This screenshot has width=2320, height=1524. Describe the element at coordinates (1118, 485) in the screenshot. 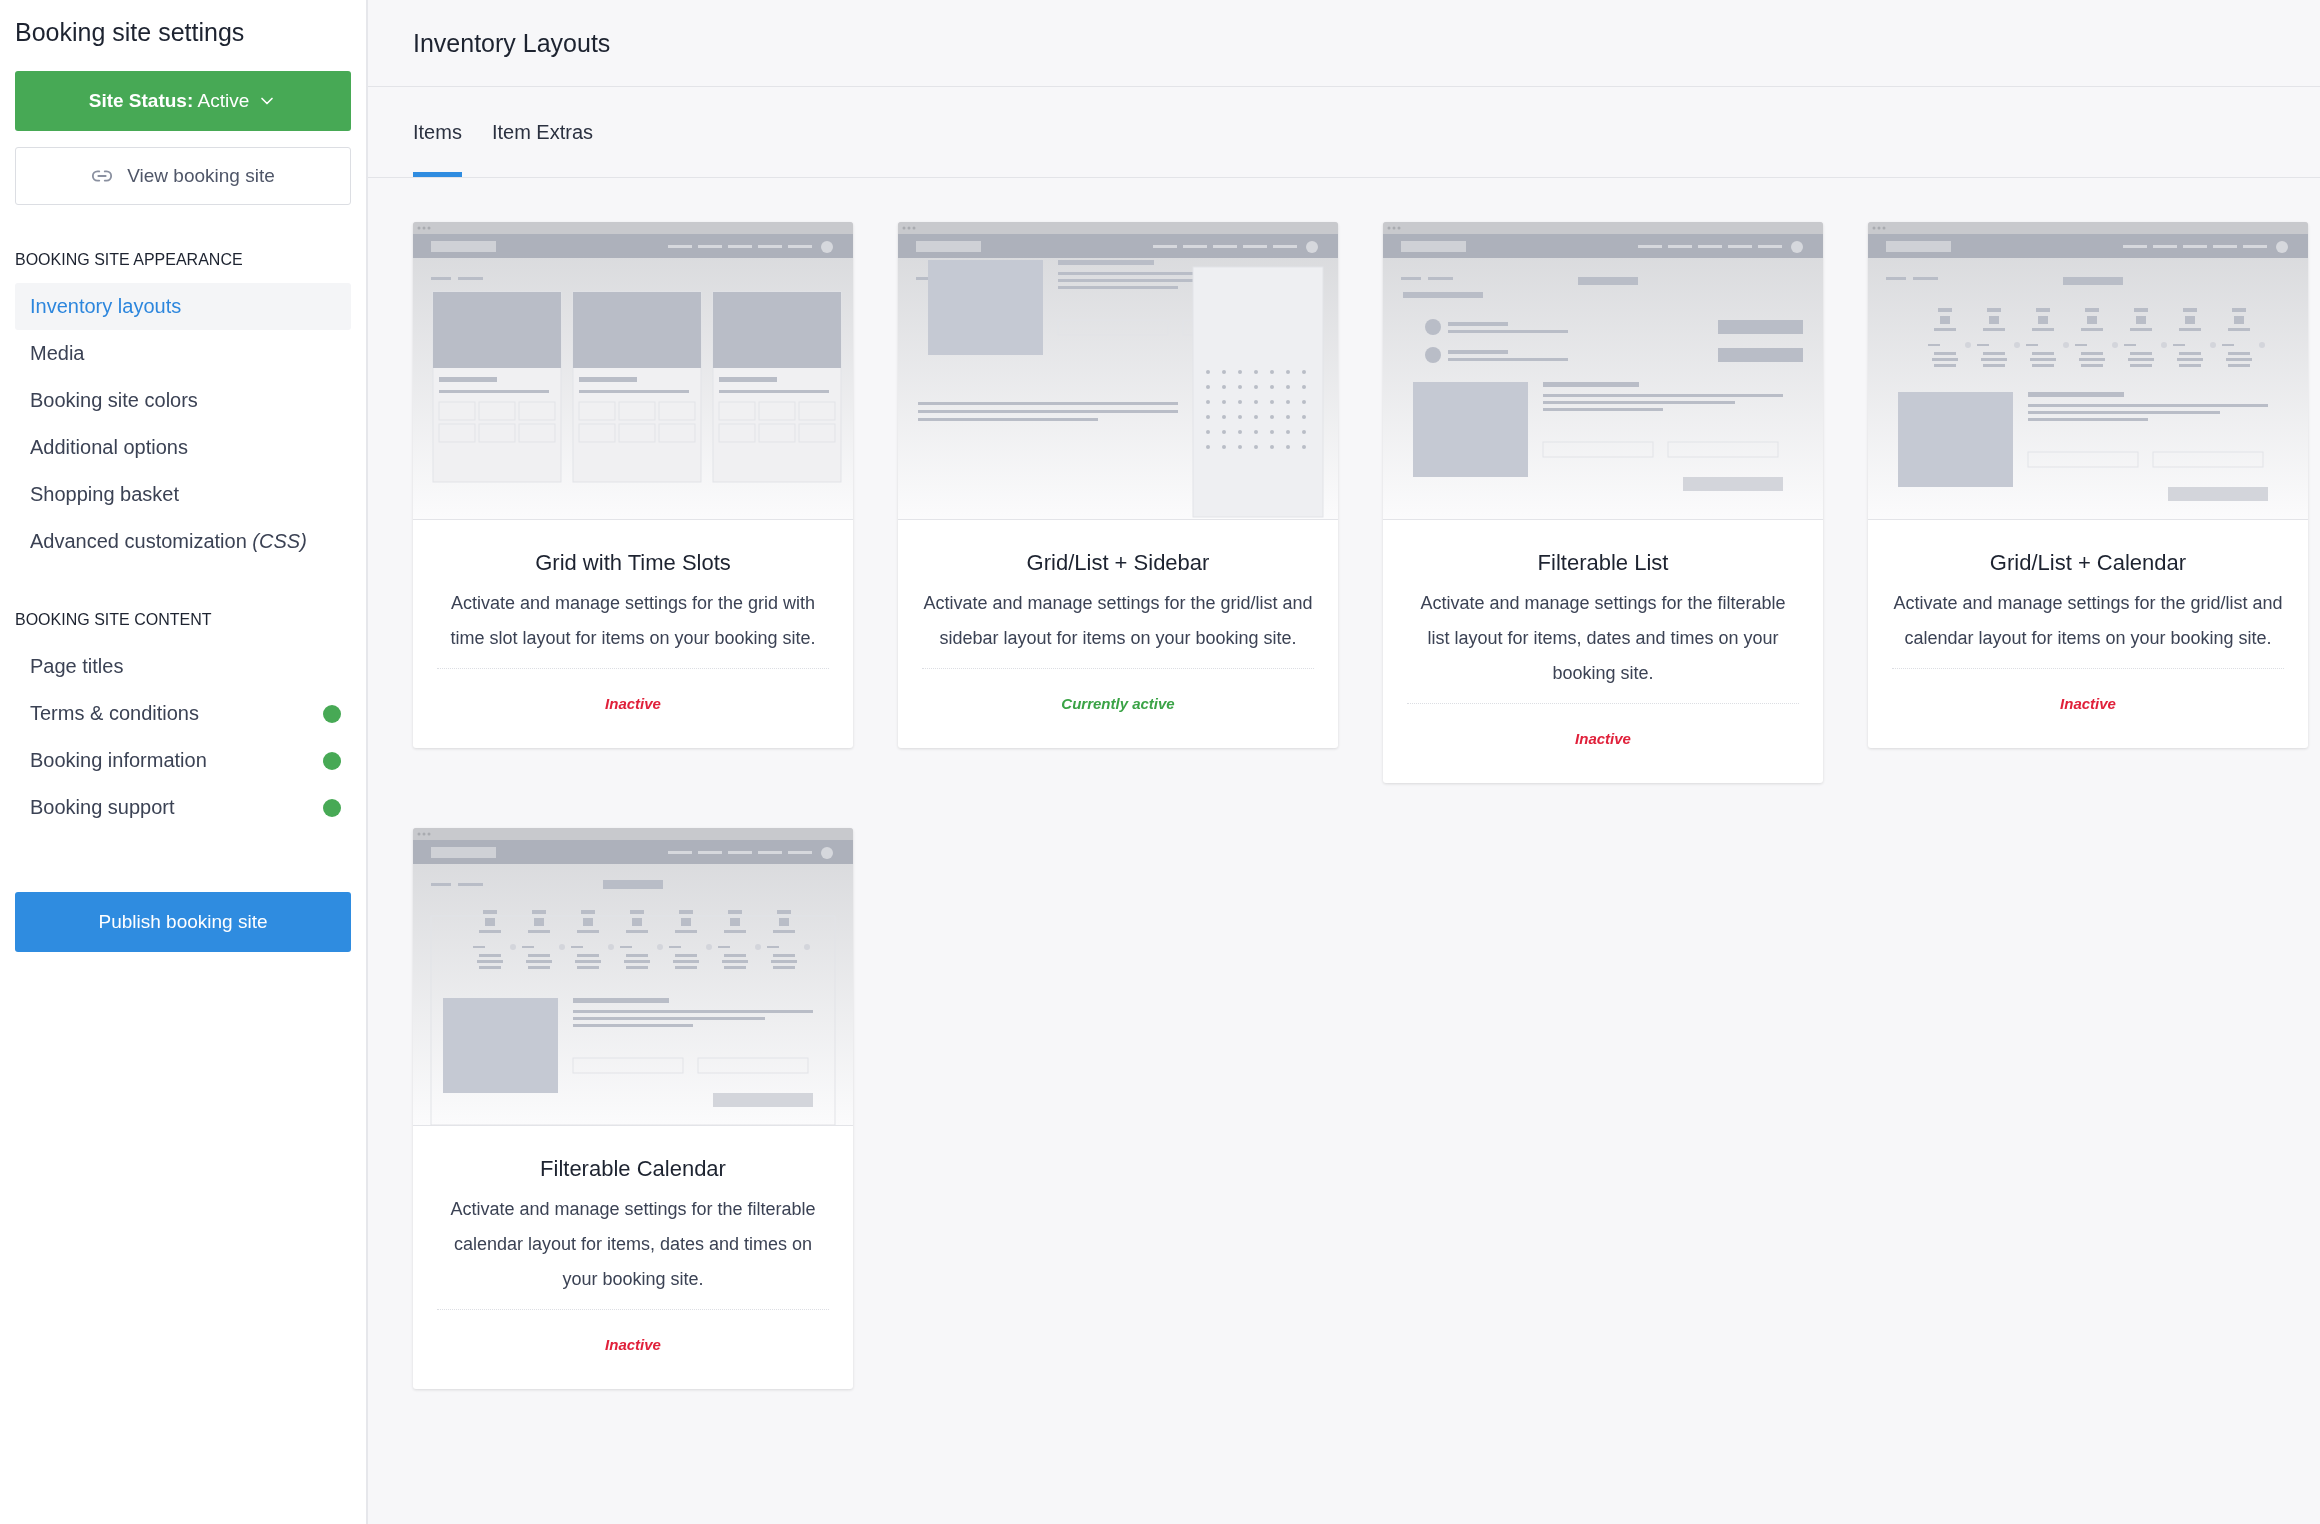

I see `layout-card: Grid/List + Sidebar Activate and manage settings for the grid/list and sidebar layout for items on your booking site. Currently active` at that location.